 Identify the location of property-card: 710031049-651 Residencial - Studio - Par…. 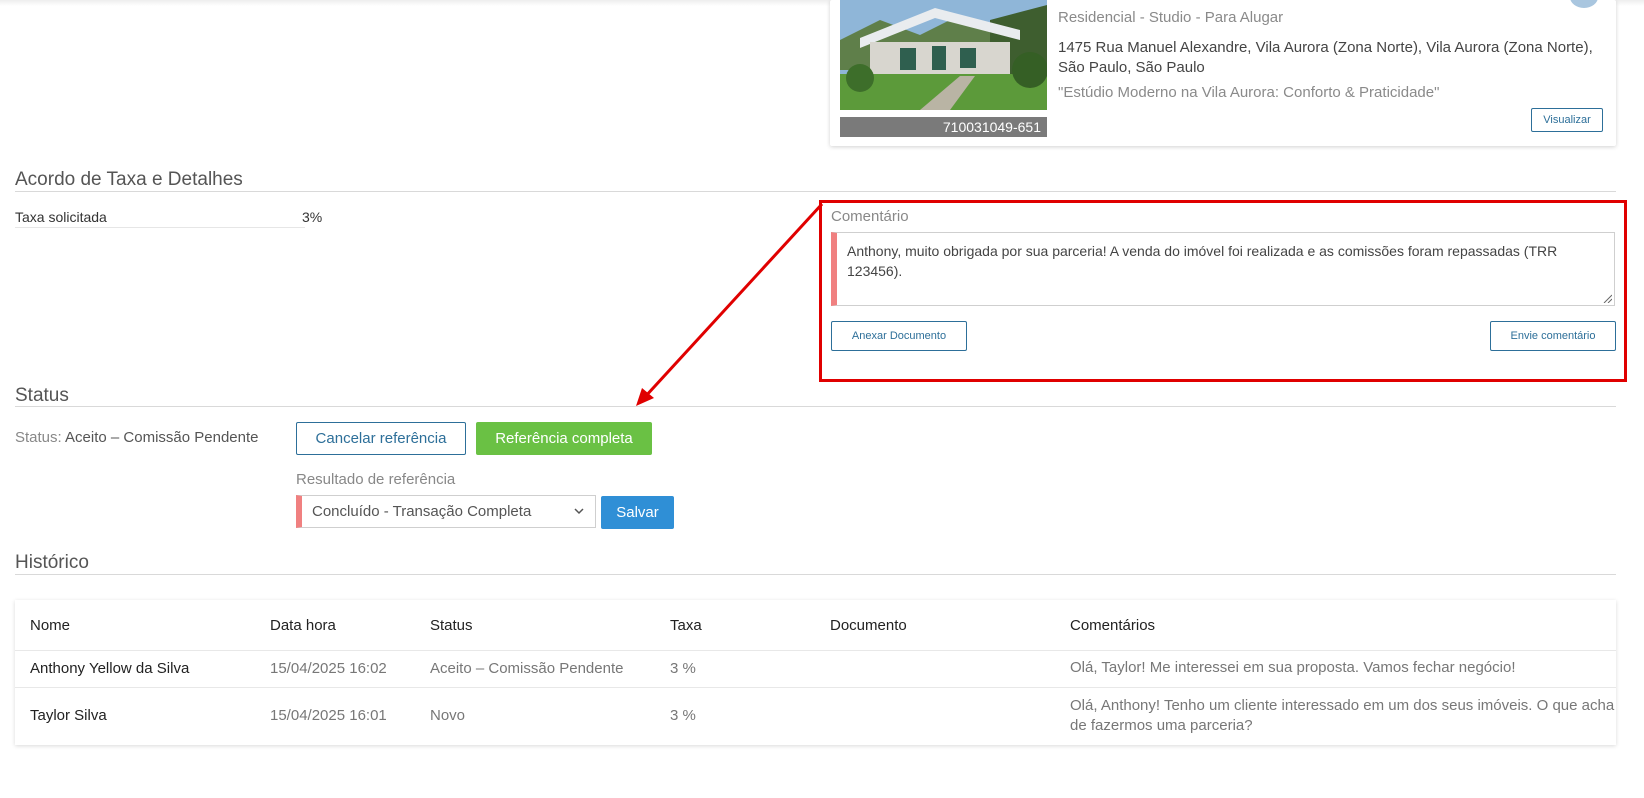
(1223, 73).